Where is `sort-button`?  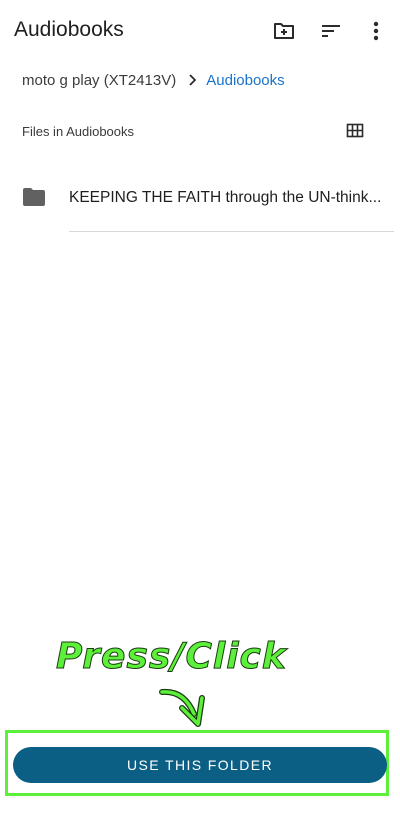 sort-button is located at coordinates (331, 31).